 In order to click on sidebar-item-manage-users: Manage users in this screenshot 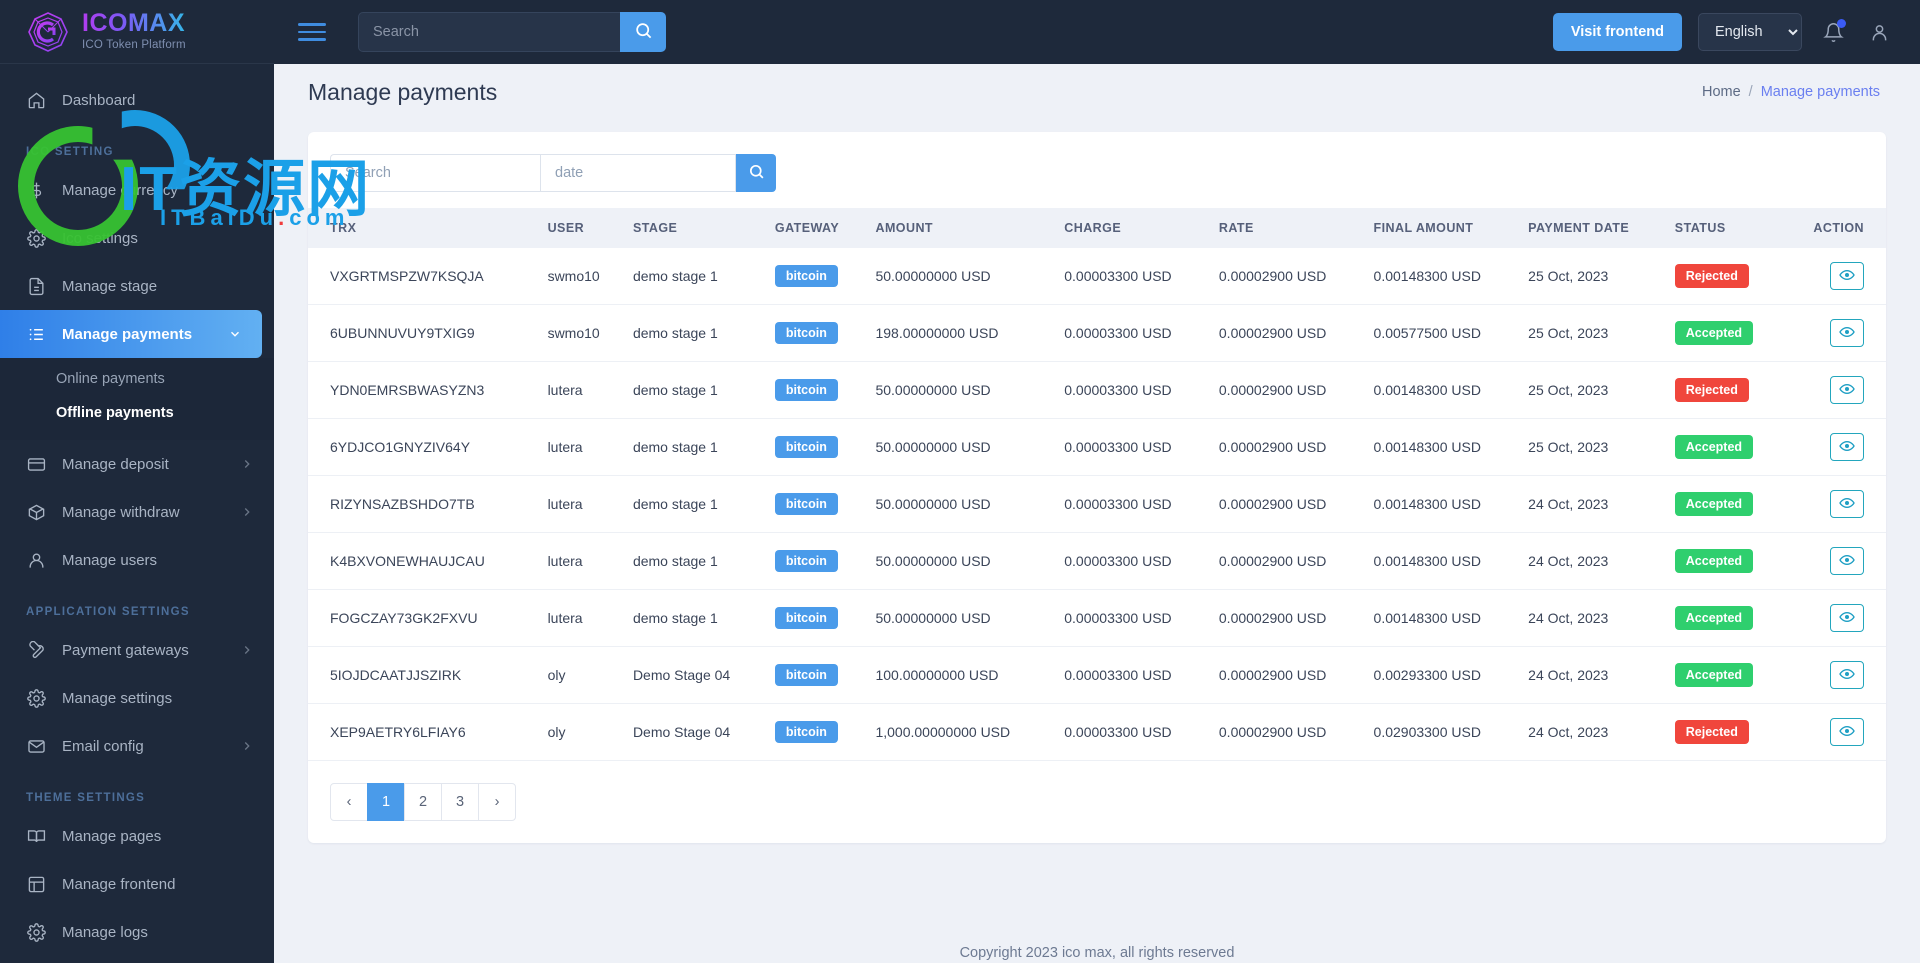, I will do `click(137, 560)`.